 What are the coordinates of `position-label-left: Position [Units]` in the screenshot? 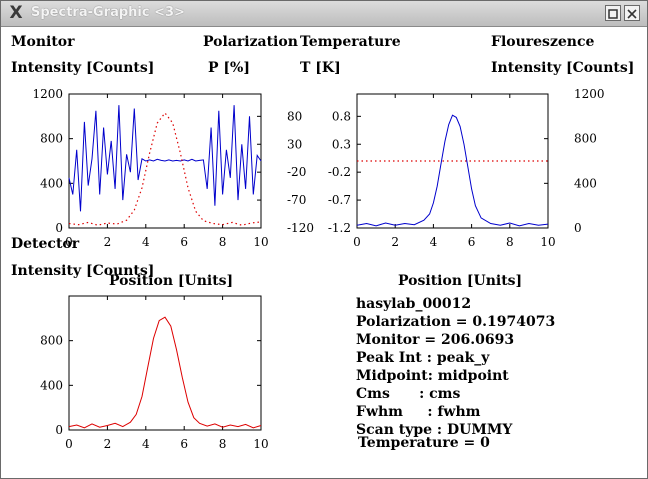 It's located at (171, 281).